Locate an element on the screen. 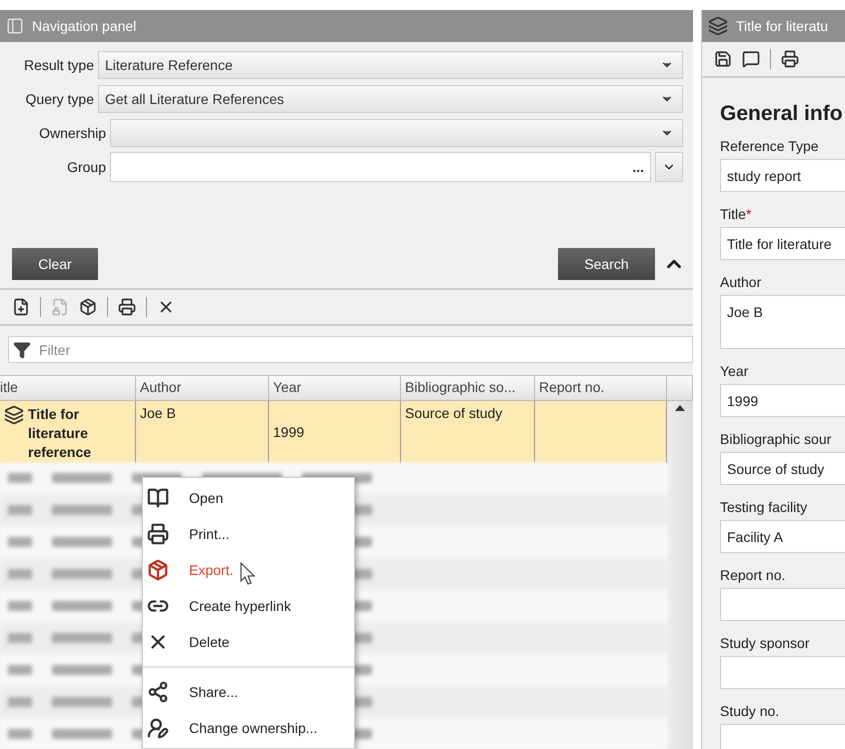  input-field: Title for literature is located at coordinates (782, 243).